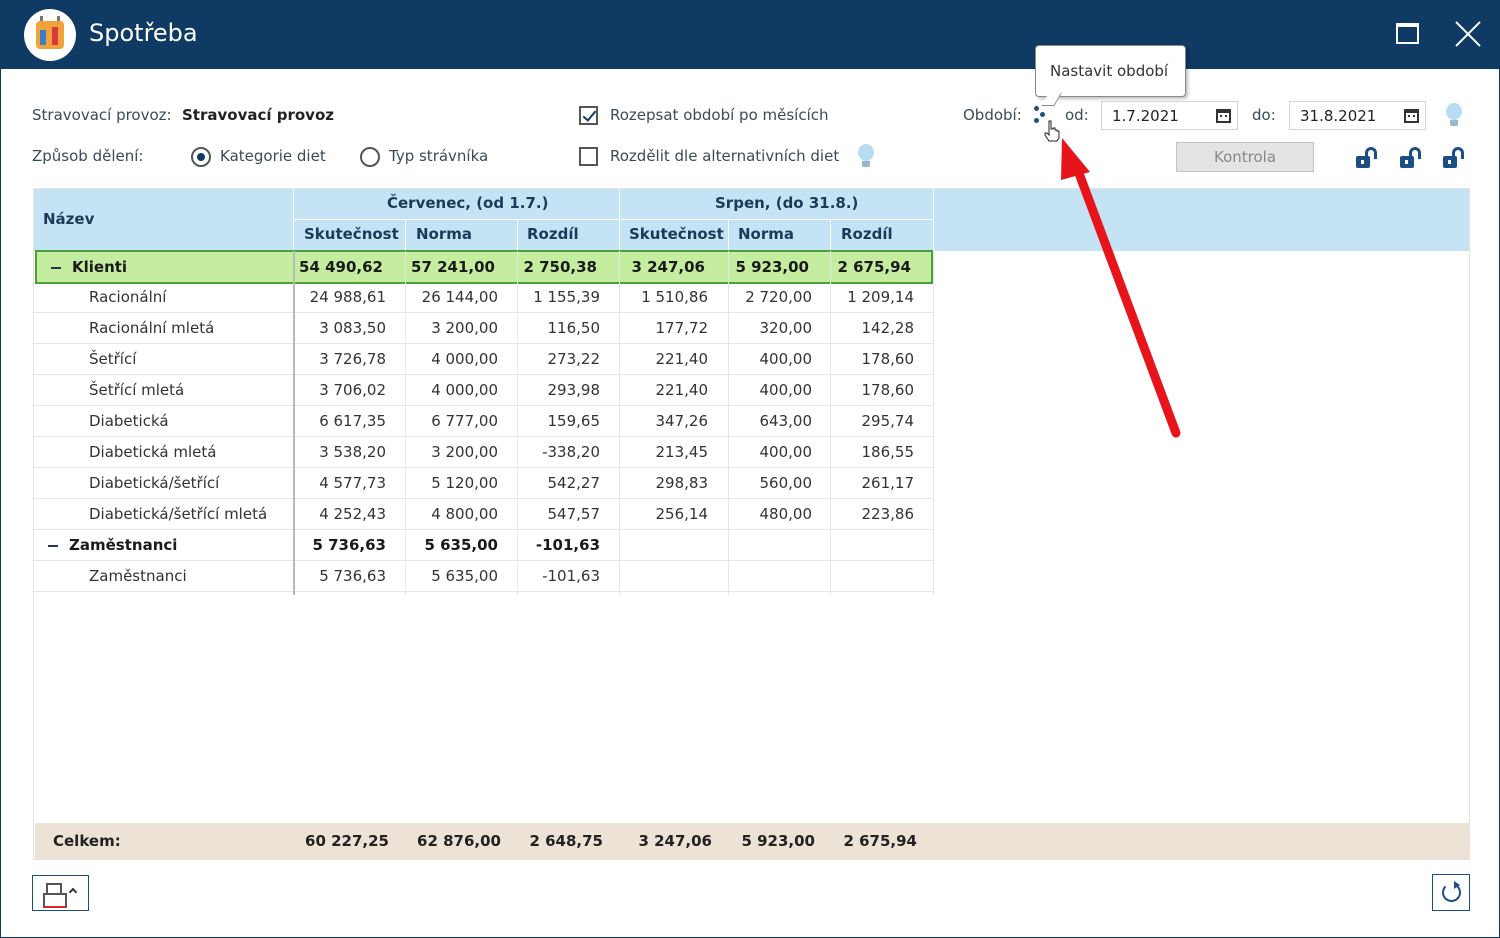 Image resolution: width=1500 pixels, height=938 pixels. I want to click on column-header-name: Název, so click(68, 219).